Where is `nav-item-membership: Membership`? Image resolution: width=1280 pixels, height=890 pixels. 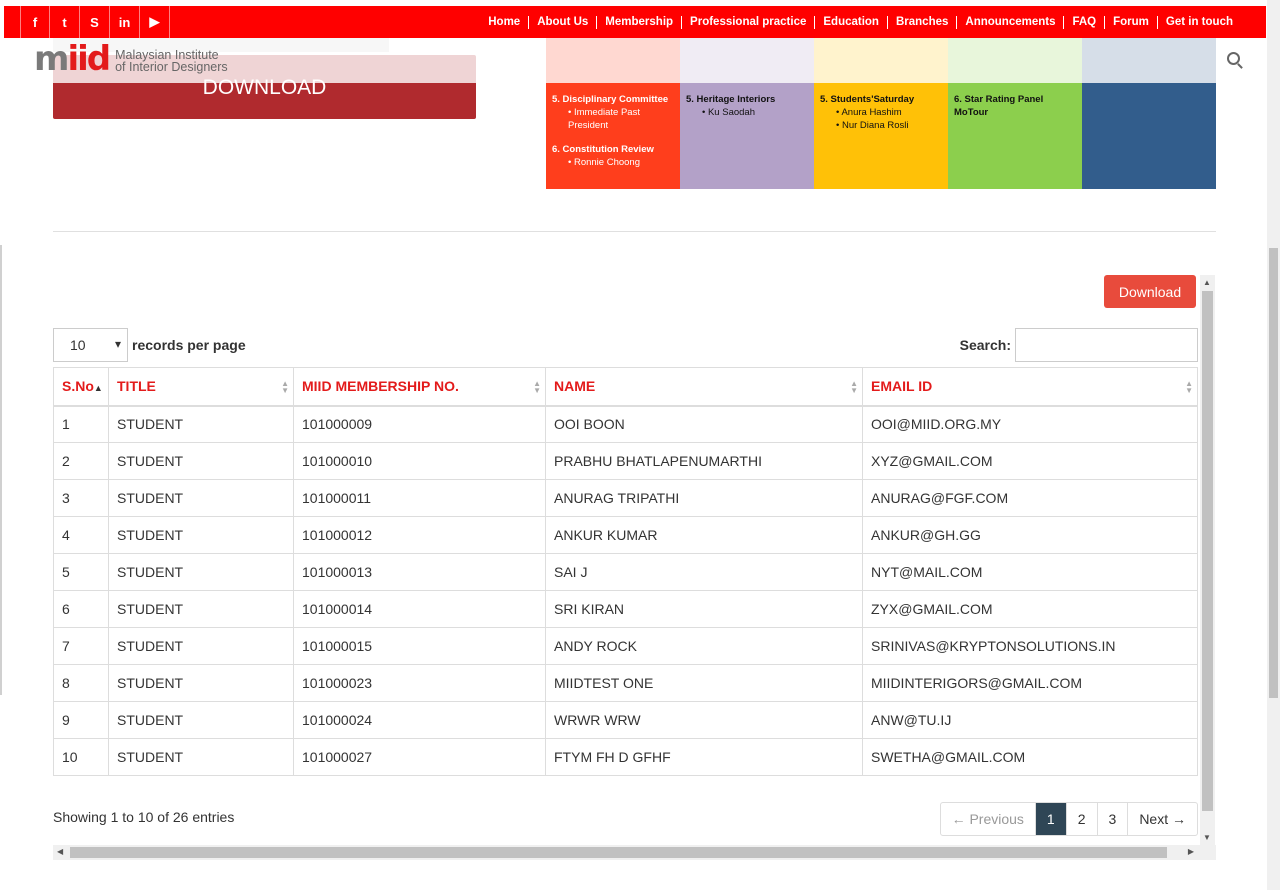
nav-item-membership: Membership is located at coordinates (638, 22).